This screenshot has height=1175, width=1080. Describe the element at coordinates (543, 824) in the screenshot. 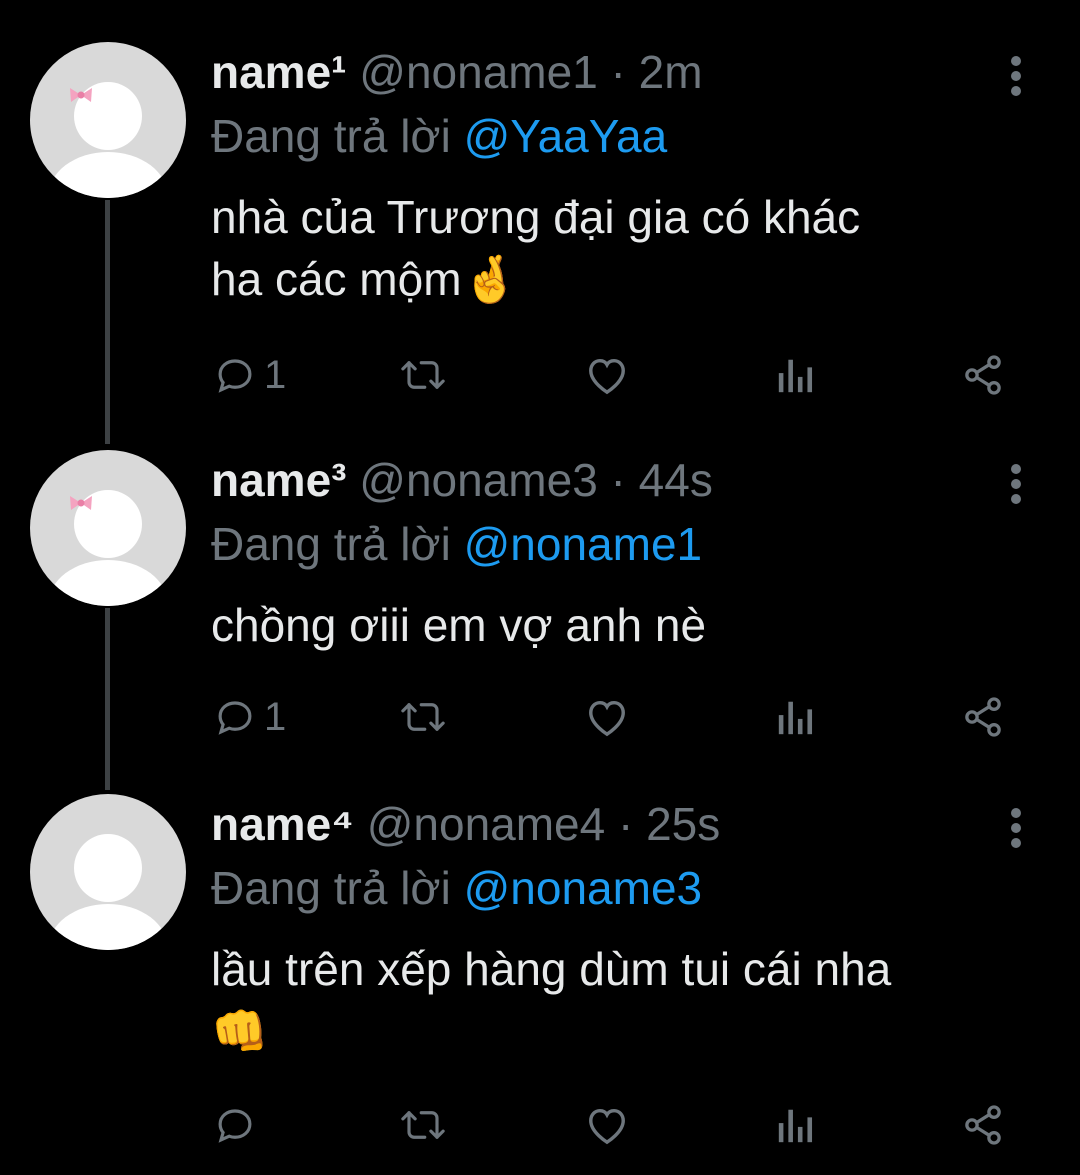

I see `handle-and-time: @noname4 · 25s` at that location.